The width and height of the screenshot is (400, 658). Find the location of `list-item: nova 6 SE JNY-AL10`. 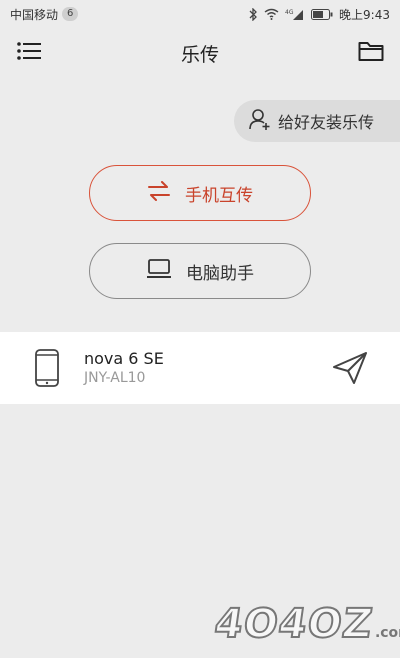

list-item: nova 6 SE JNY-AL10 is located at coordinates (200, 368).